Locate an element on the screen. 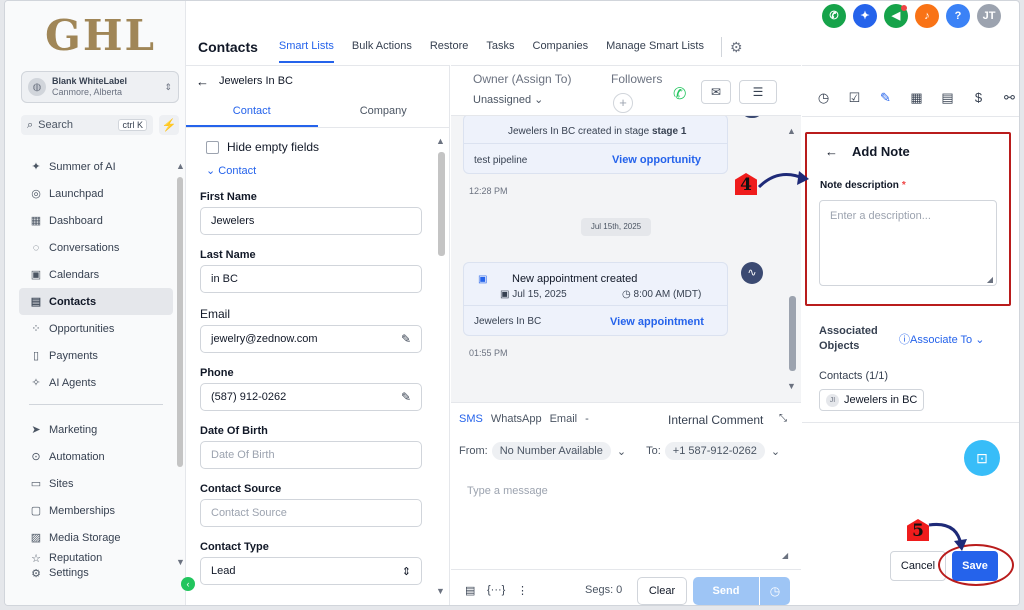  sidebar-scroll-thumb is located at coordinates (180, 322).